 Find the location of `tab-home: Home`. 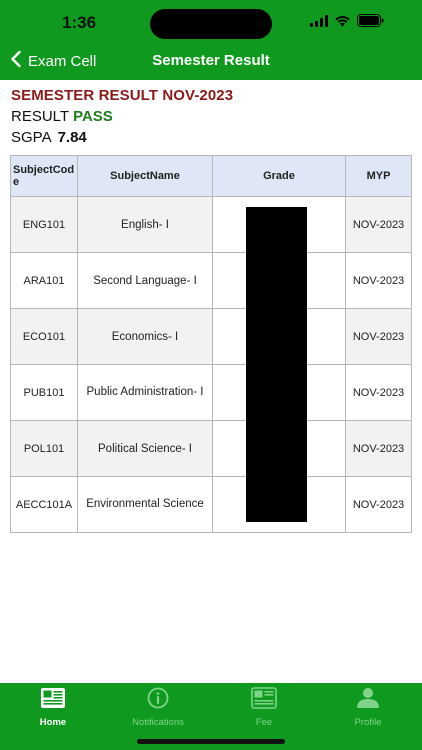

tab-home: Home is located at coordinates (53, 707).